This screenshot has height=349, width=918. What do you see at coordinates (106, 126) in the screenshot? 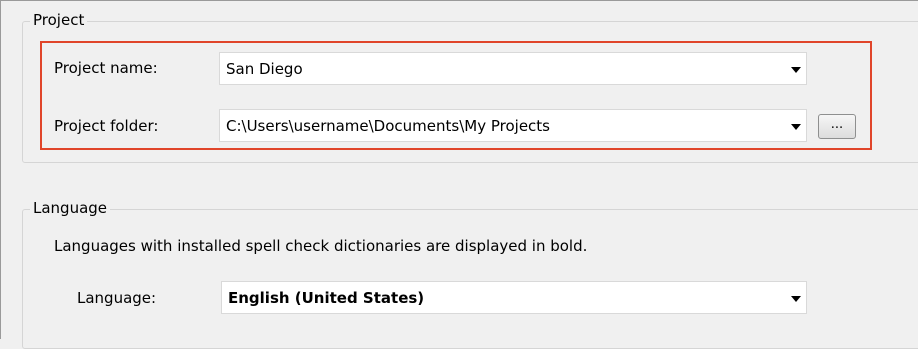
I see `project-folder-label: Project folder:` at bounding box center [106, 126].